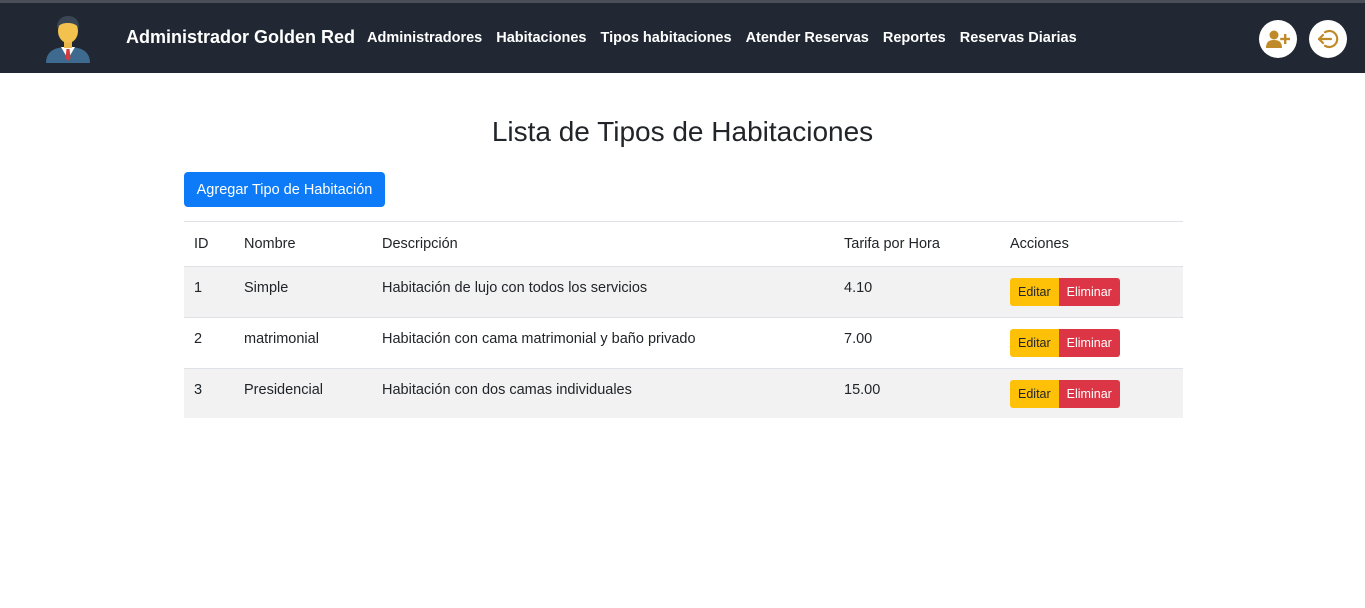  What do you see at coordinates (1039, 244) in the screenshot?
I see `header-acciones: Acciones` at bounding box center [1039, 244].